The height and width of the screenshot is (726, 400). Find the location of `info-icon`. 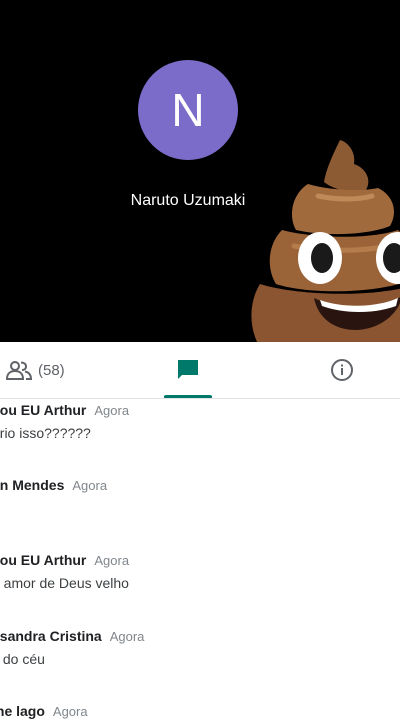

info-icon is located at coordinates (342, 370).